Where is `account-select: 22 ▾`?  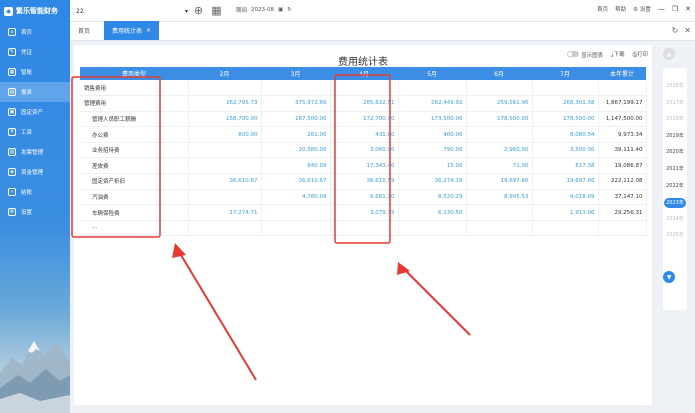 account-select: 22 ▾ is located at coordinates (132, 11).